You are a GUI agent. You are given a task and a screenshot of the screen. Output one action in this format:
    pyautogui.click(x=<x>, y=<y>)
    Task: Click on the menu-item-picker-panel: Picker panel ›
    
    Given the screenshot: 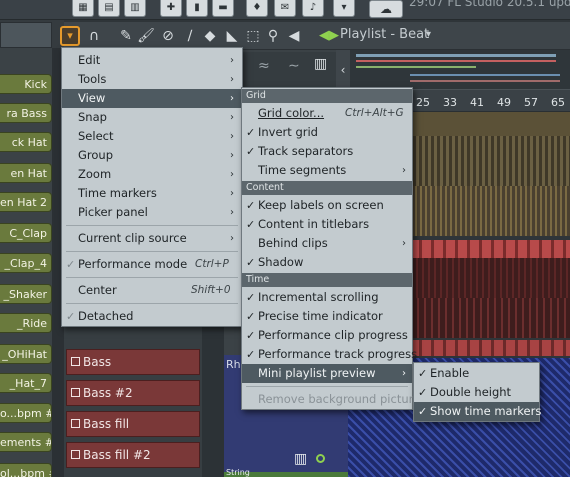 What is the action you would take?
    pyautogui.click(x=152, y=212)
    